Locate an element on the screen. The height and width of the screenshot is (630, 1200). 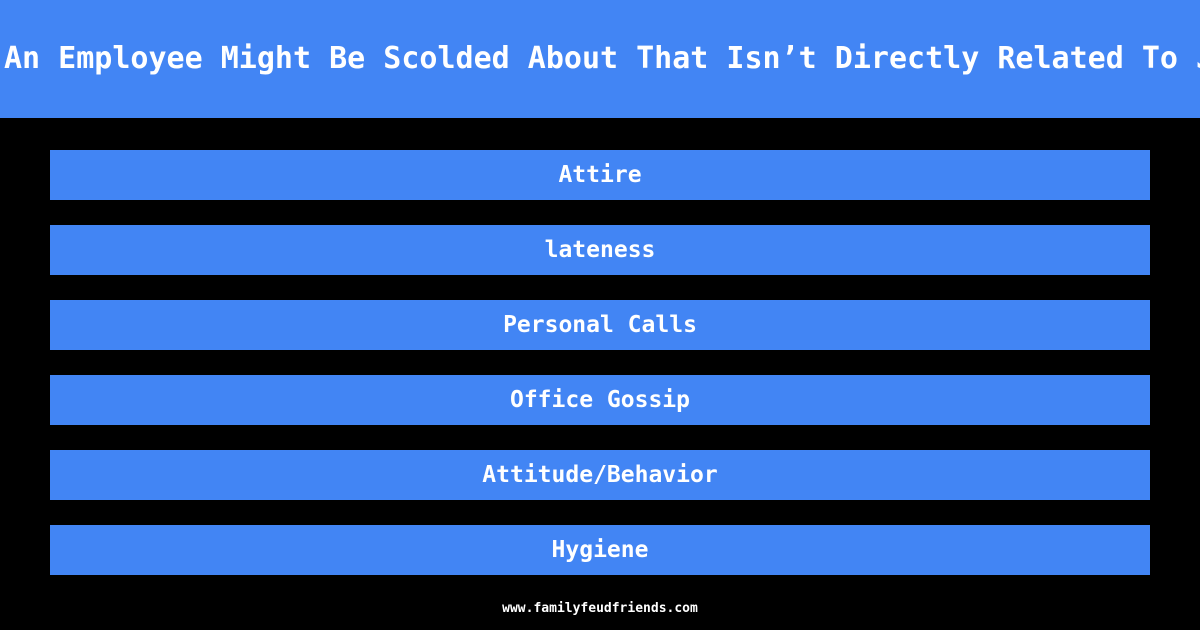
answer-label: Personal Calls is located at coordinates (600, 324).